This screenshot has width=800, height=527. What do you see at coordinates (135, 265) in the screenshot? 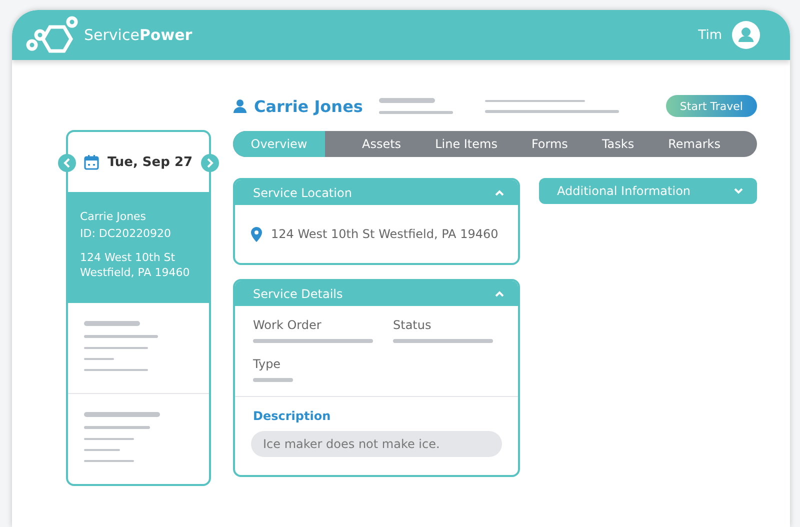
I see `appointment-address: 124 West 10th St Westfield, PA 19460` at bounding box center [135, 265].